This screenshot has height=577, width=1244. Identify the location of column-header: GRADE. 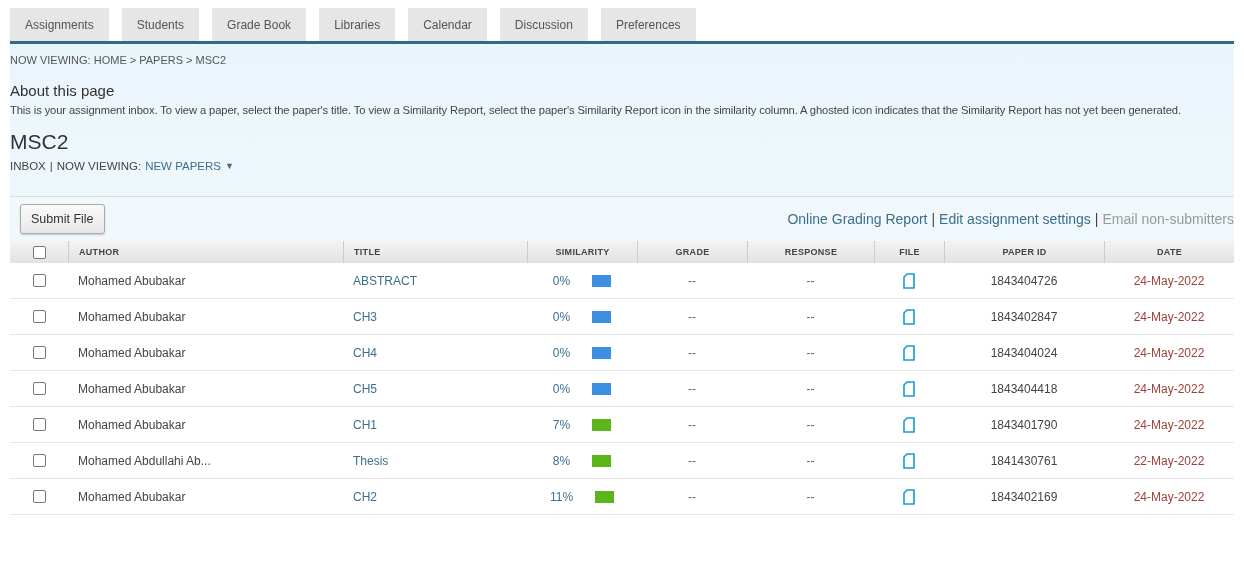
(692, 252).